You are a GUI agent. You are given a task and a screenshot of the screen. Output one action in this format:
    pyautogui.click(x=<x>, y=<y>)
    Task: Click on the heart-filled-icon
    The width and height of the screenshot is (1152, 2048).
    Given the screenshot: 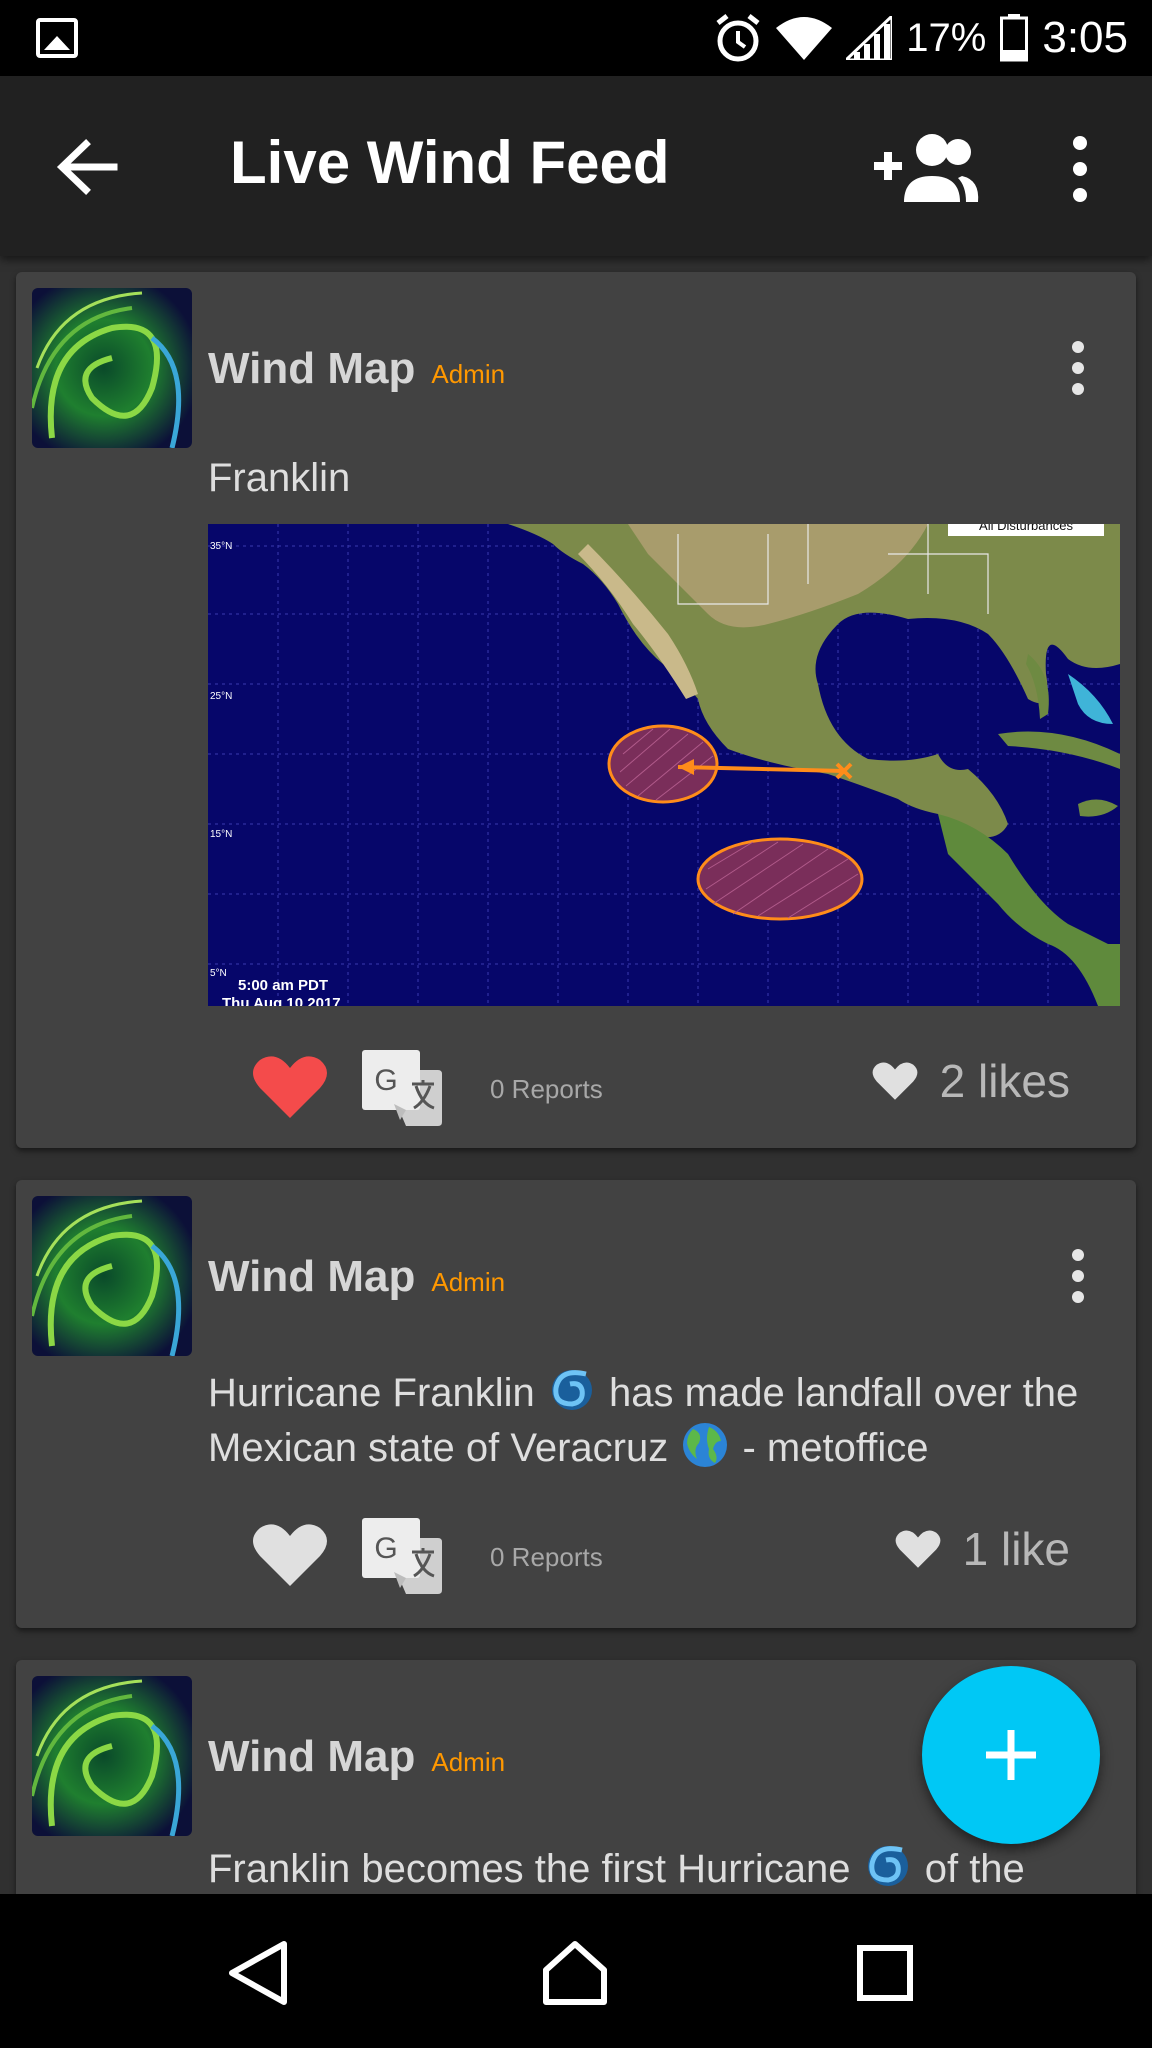 What is the action you would take?
    pyautogui.click(x=290, y=1087)
    